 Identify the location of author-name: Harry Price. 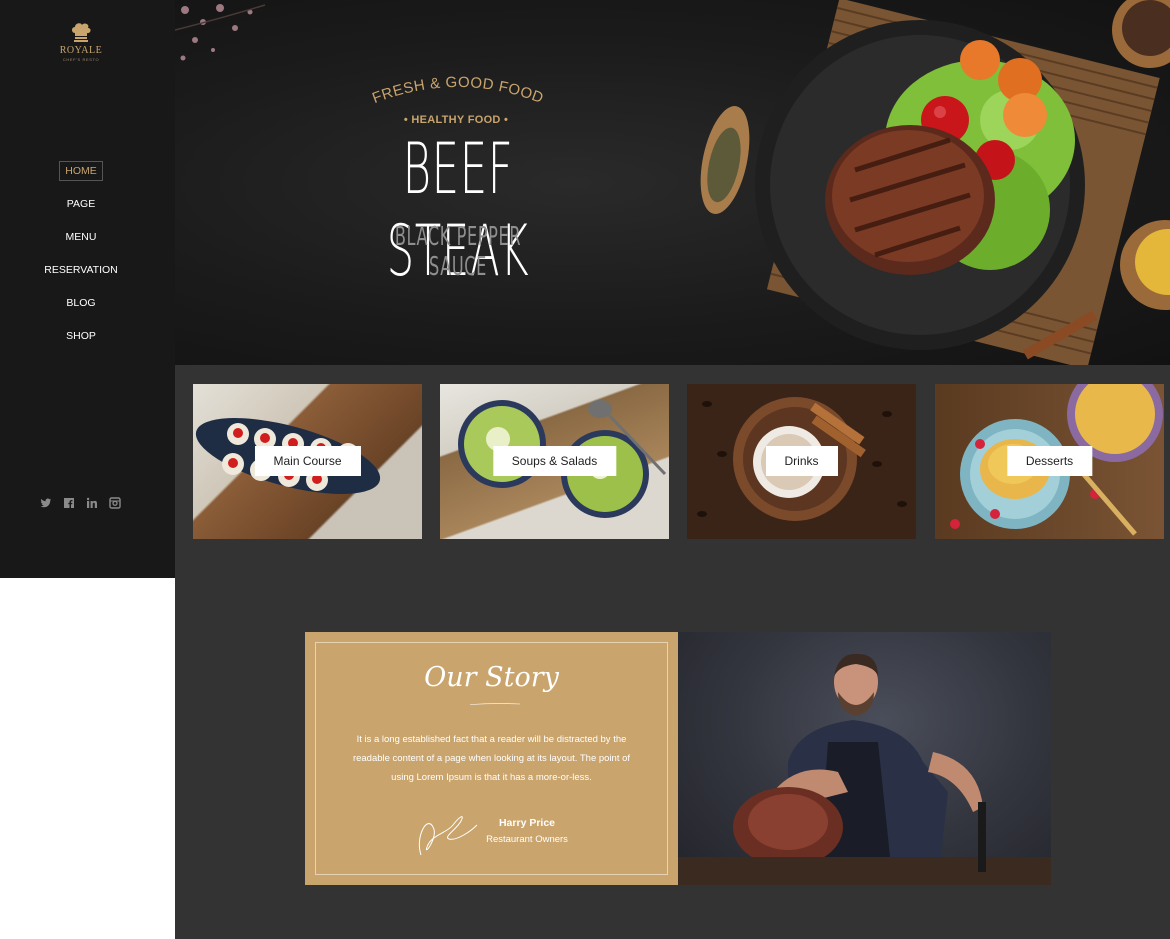
(527, 823).